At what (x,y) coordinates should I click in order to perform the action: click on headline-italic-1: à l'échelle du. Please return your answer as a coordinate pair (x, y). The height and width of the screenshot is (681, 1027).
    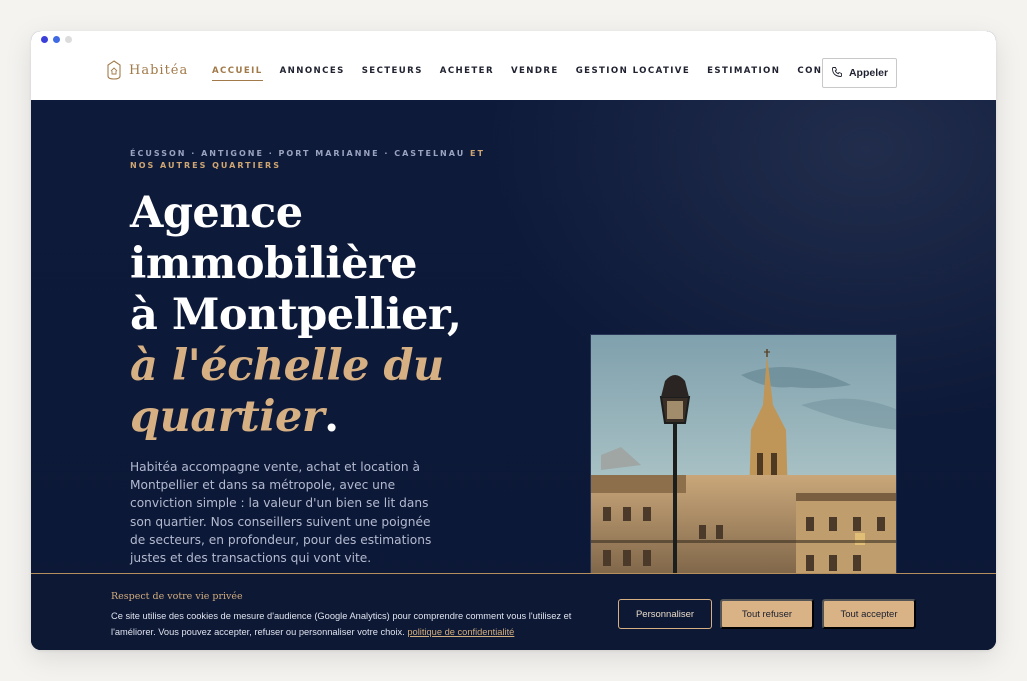
    Looking at the image, I should click on (287, 366).